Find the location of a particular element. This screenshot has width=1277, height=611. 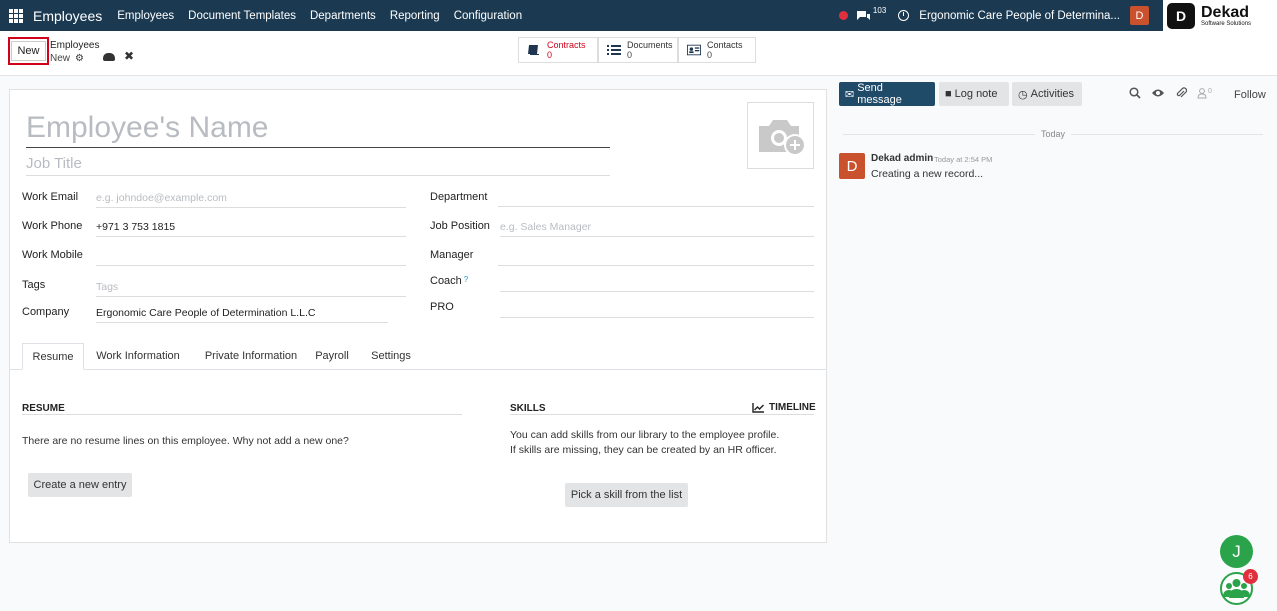

send-message-label: Send message is located at coordinates (879, 94).